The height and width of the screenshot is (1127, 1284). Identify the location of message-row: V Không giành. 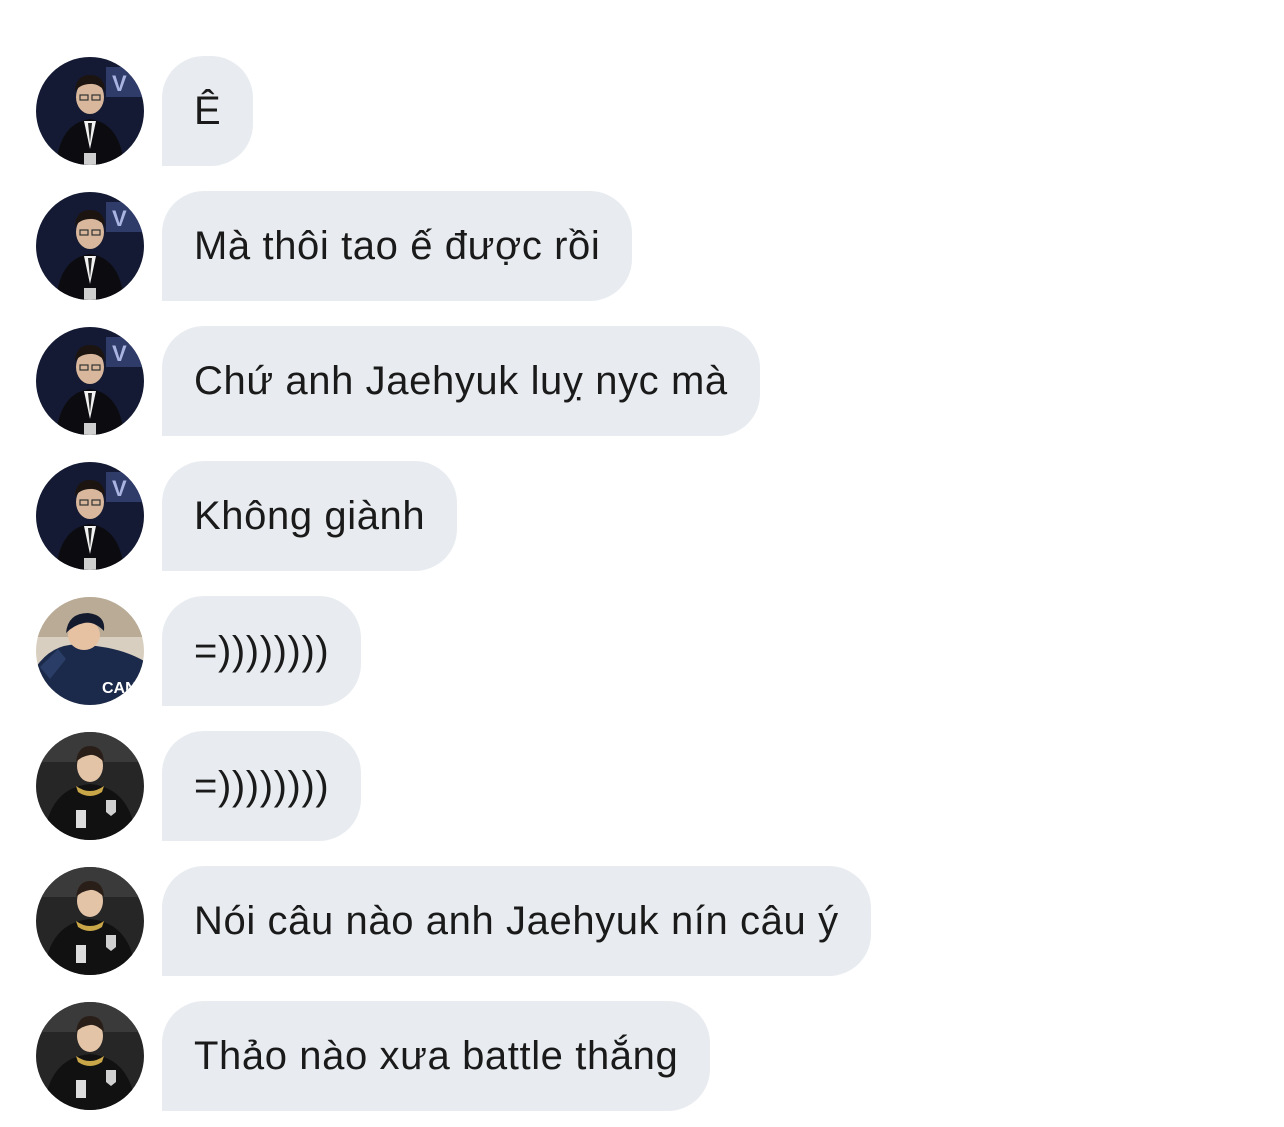
(247, 516).